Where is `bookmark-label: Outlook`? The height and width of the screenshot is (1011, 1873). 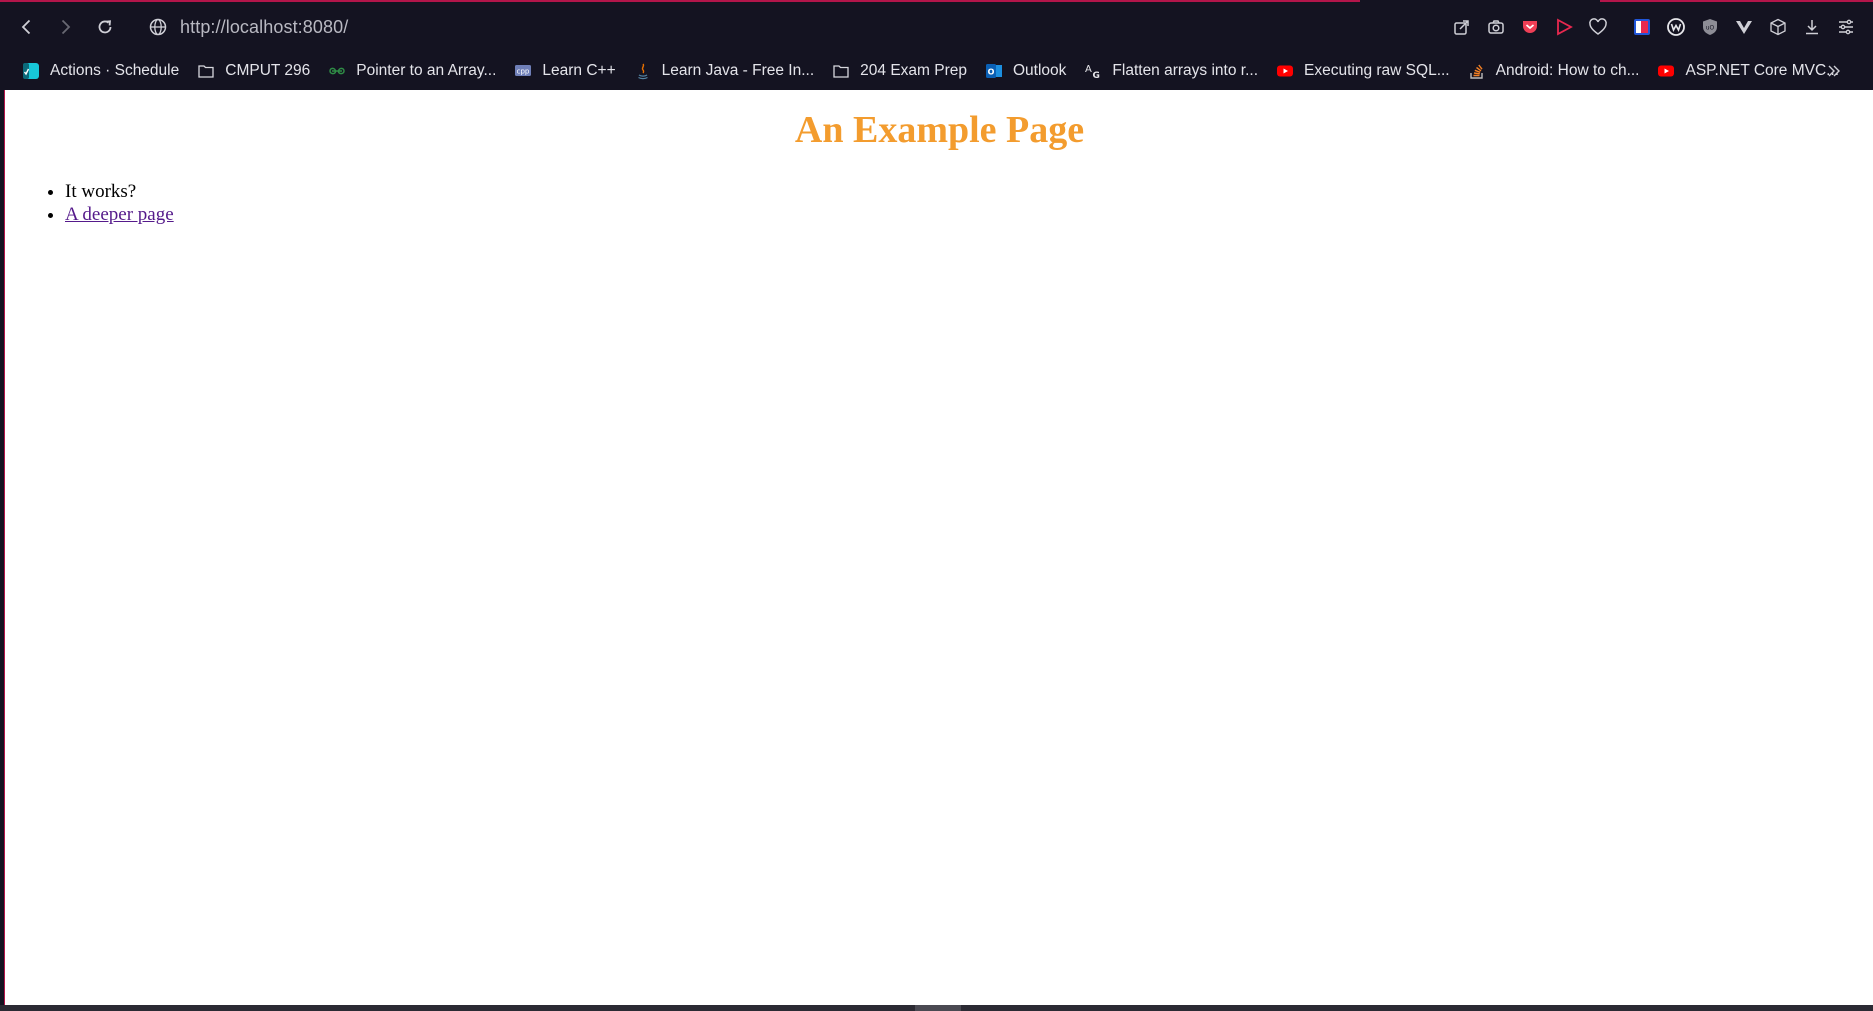 bookmark-label: Outlook is located at coordinates (1040, 70).